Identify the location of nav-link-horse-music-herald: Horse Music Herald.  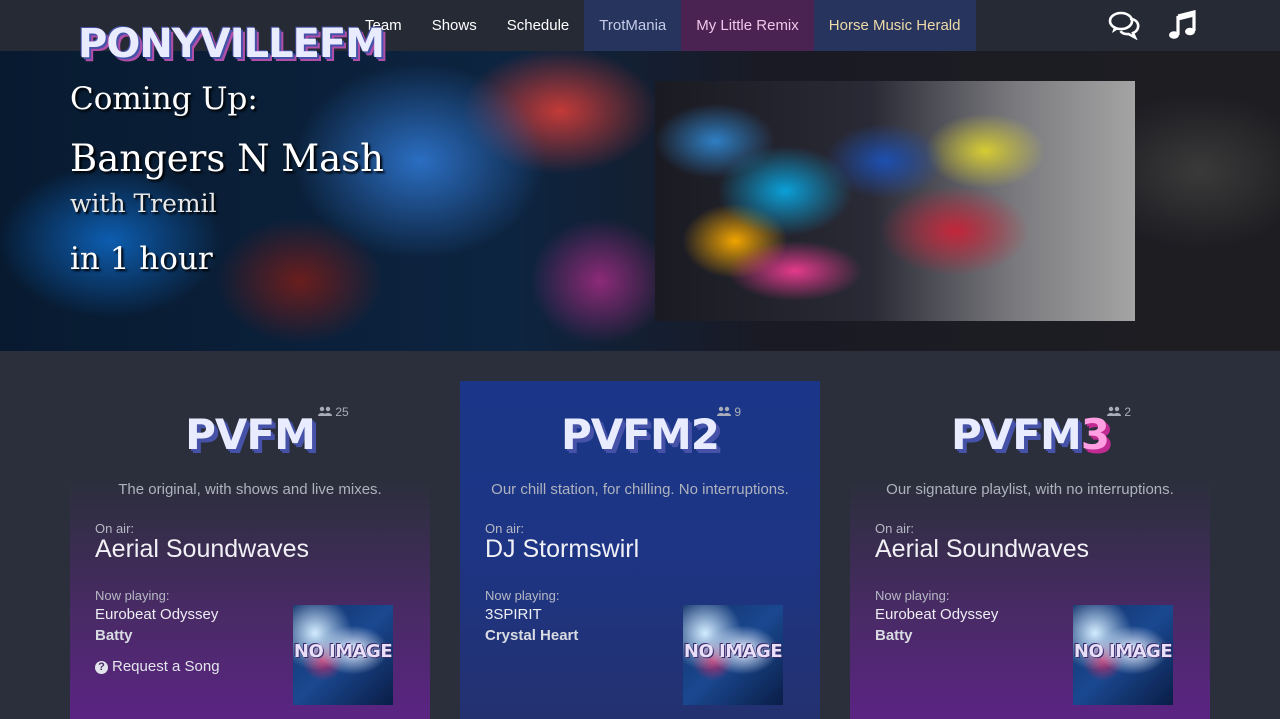
(894, 25).